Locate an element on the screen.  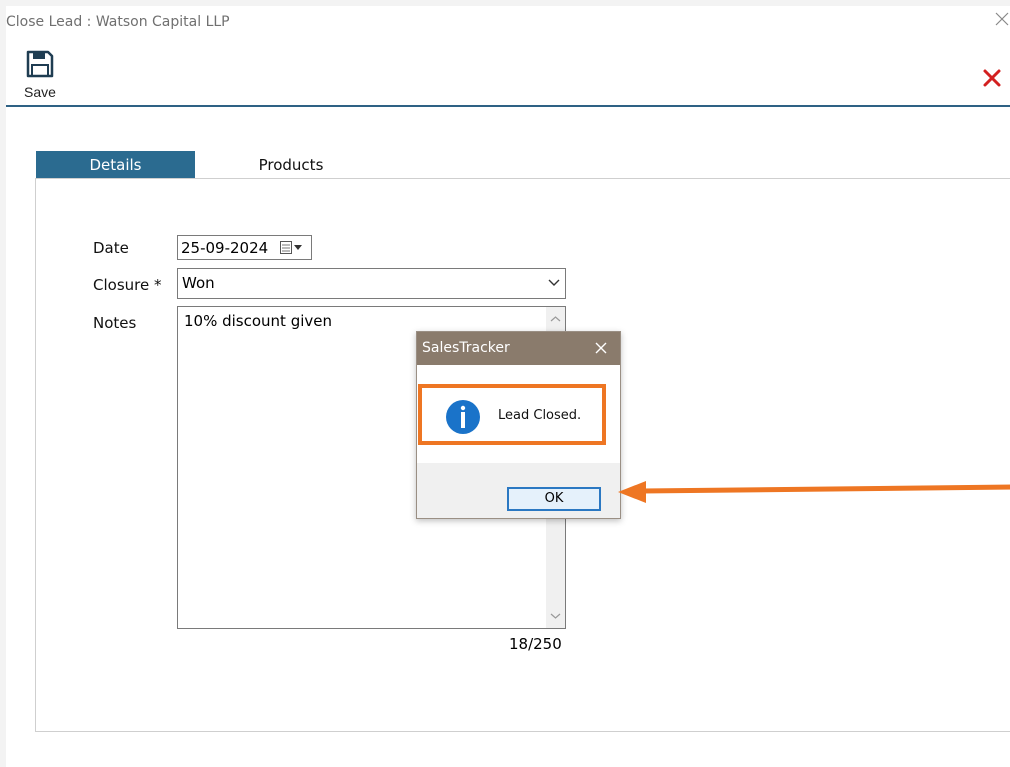
callout-arrow-icon is located at coordinates (814, 492).